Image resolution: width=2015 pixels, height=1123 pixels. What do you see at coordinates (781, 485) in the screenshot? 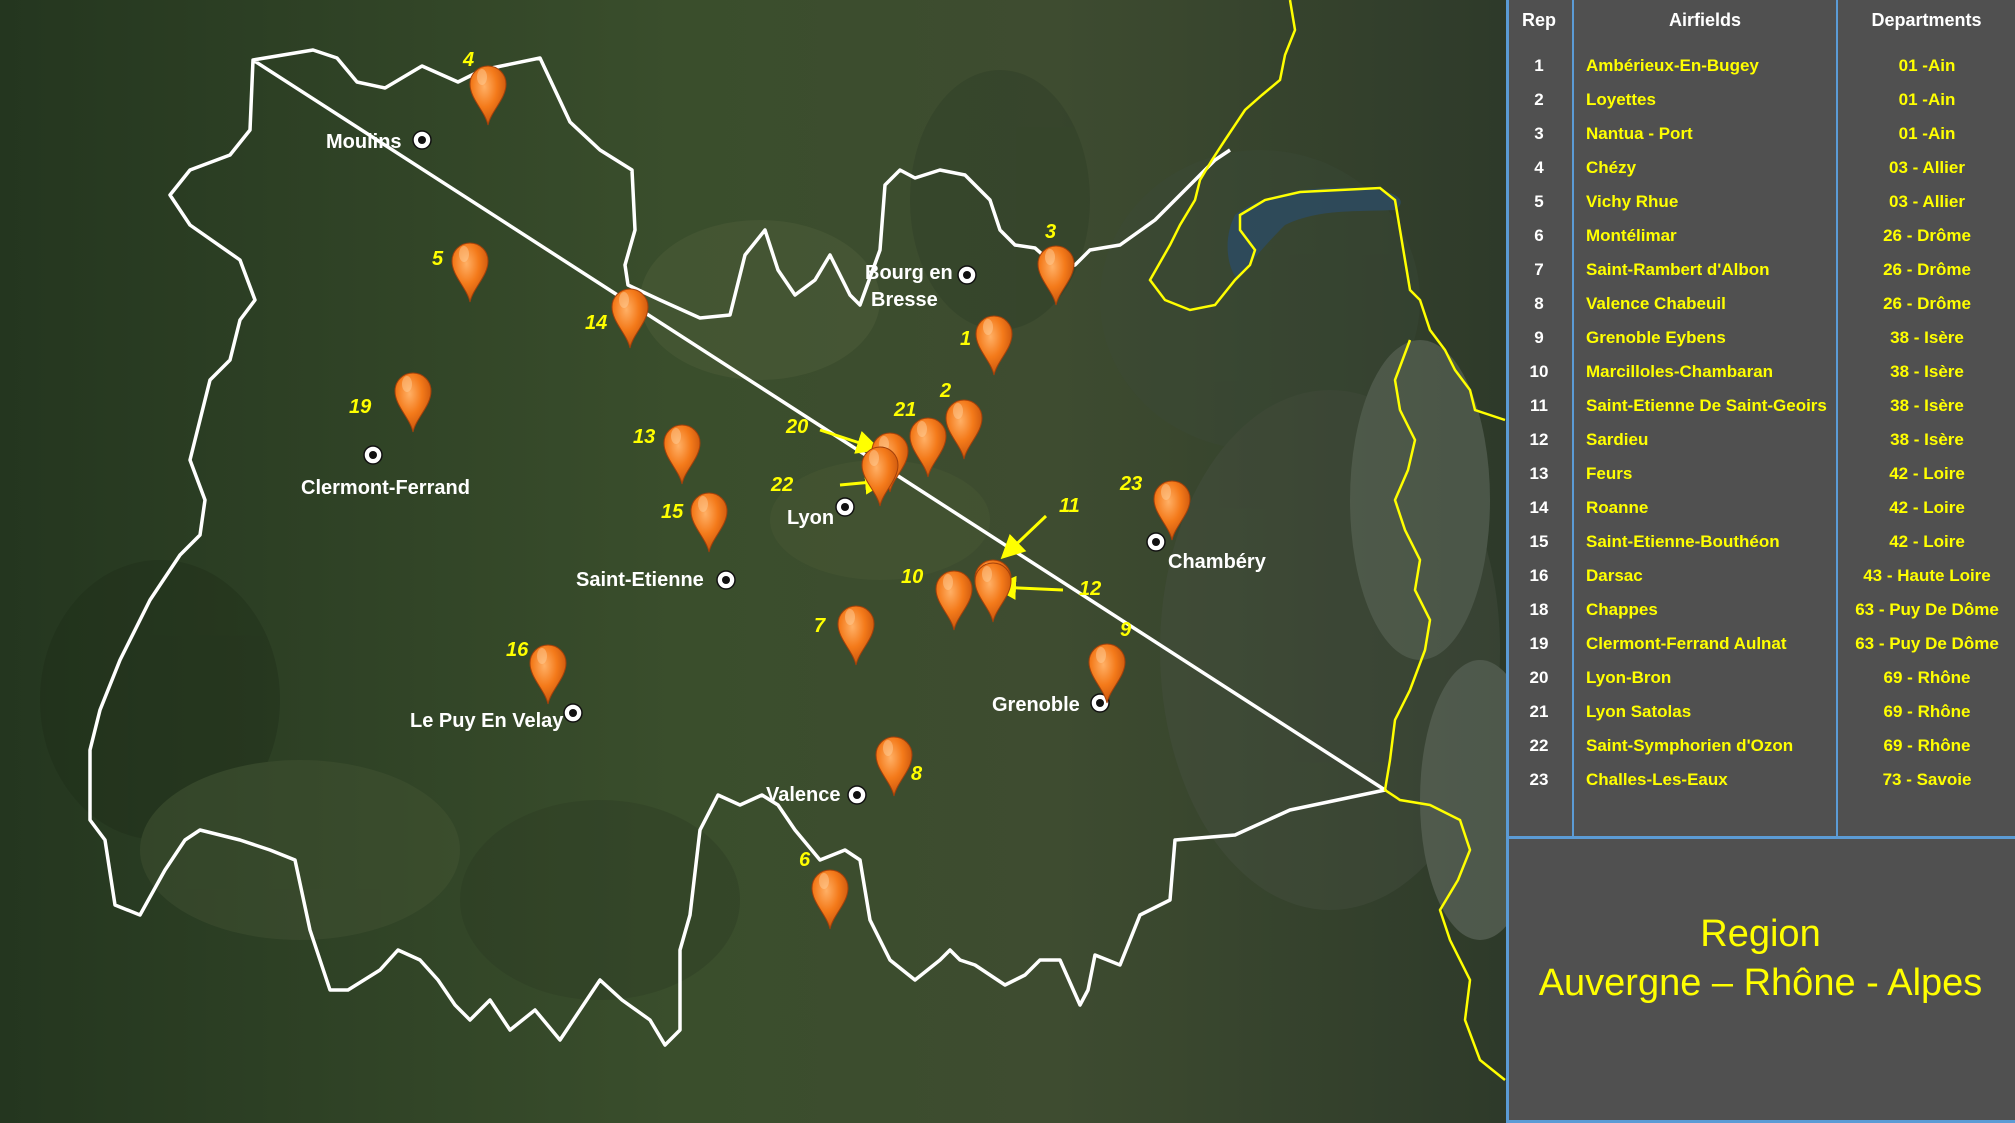
I see `marker-number: 22` at bounding box center [781, 485].